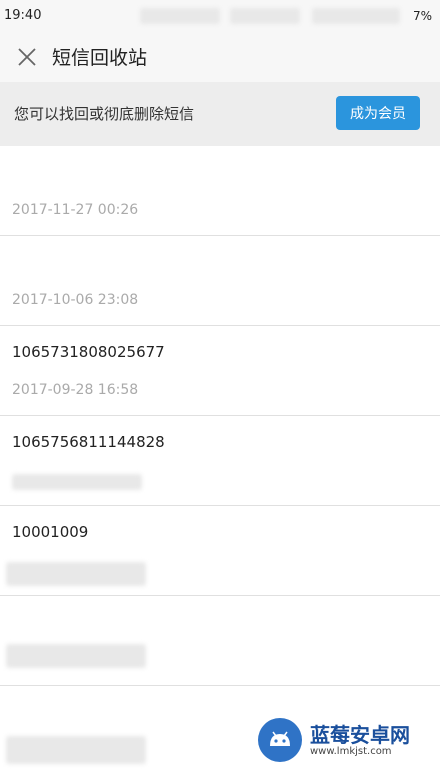 This screenshot has width=440, height=775. I want to click on status-time: 19:40, so click(23, 15).